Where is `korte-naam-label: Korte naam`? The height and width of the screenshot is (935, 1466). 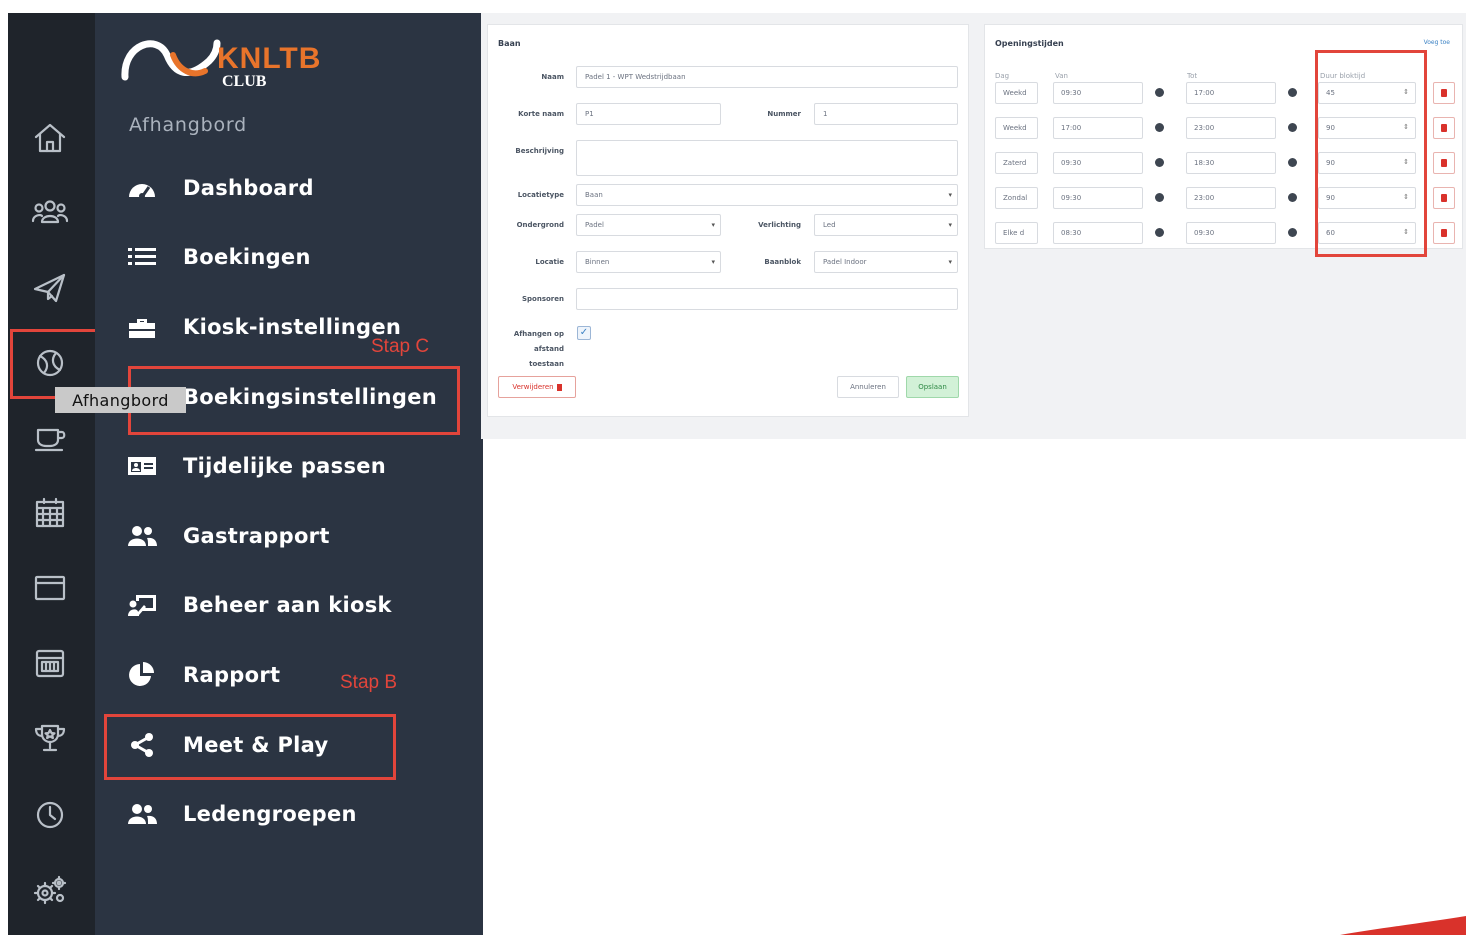 korte-naam-label: Korte naam is located at coordinates (541, 114).